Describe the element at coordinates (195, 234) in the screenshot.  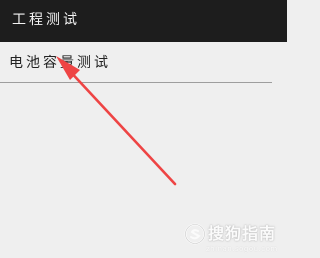
I see `sogou-logo-icon` at that location.